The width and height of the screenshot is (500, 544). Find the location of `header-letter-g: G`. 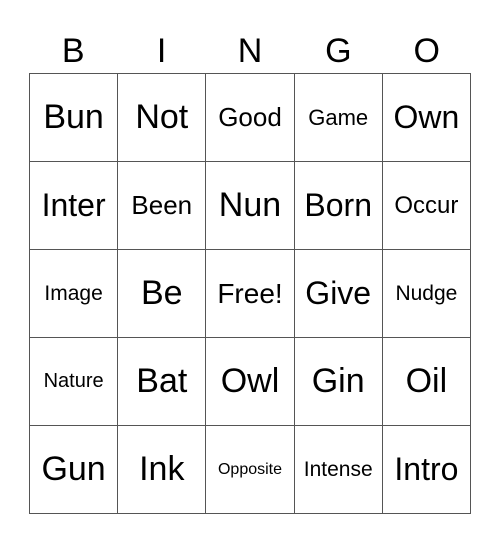

header-letter-g: G is located at coordinates (338, 51).